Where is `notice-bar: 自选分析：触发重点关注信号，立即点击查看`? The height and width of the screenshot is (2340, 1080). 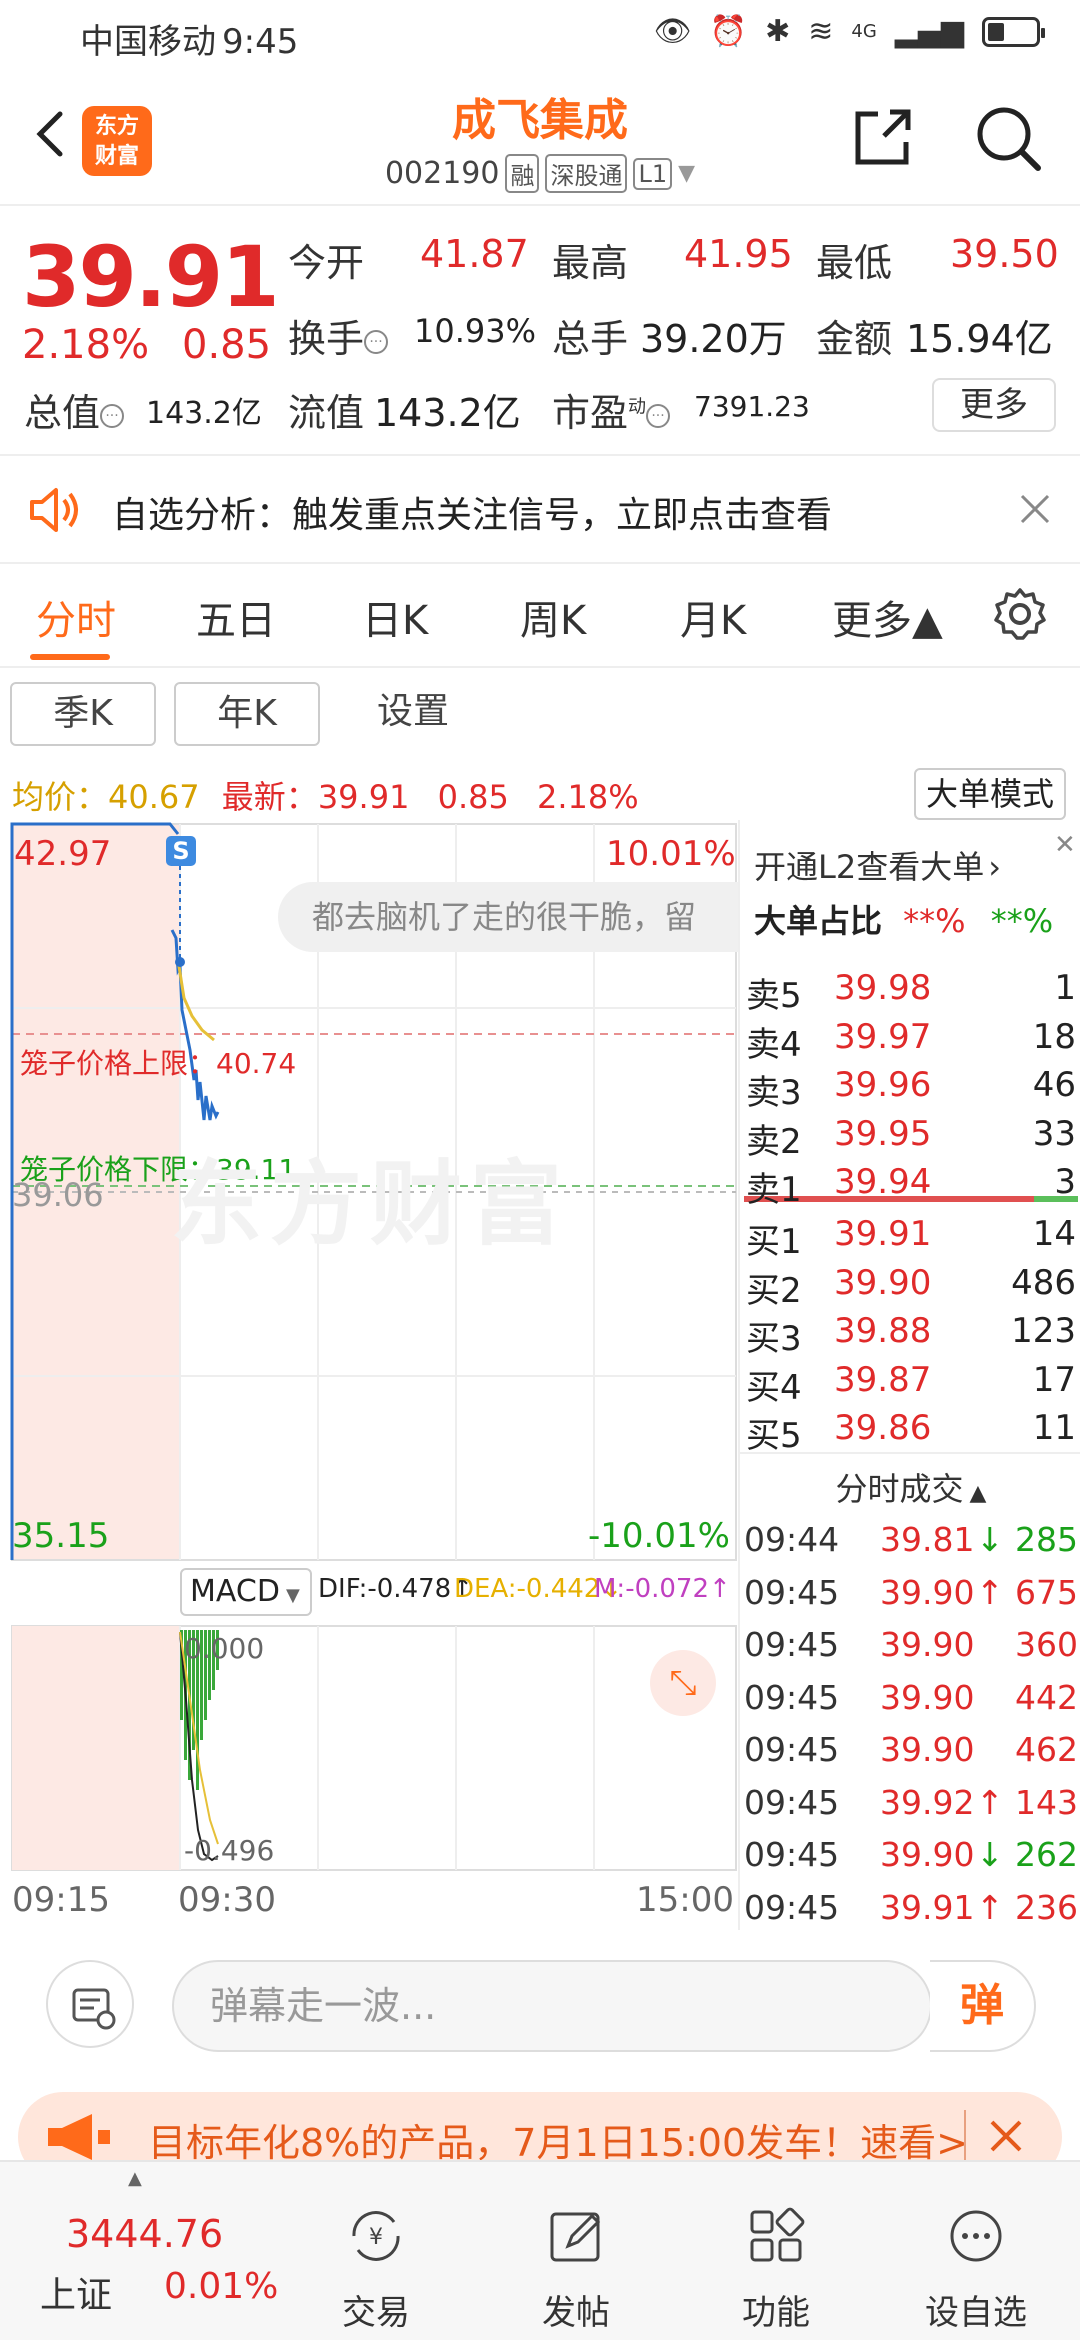
notice-bar: 自选分析：触发重点关注信号，立即点击查看 is located at coordinates (540, 510).